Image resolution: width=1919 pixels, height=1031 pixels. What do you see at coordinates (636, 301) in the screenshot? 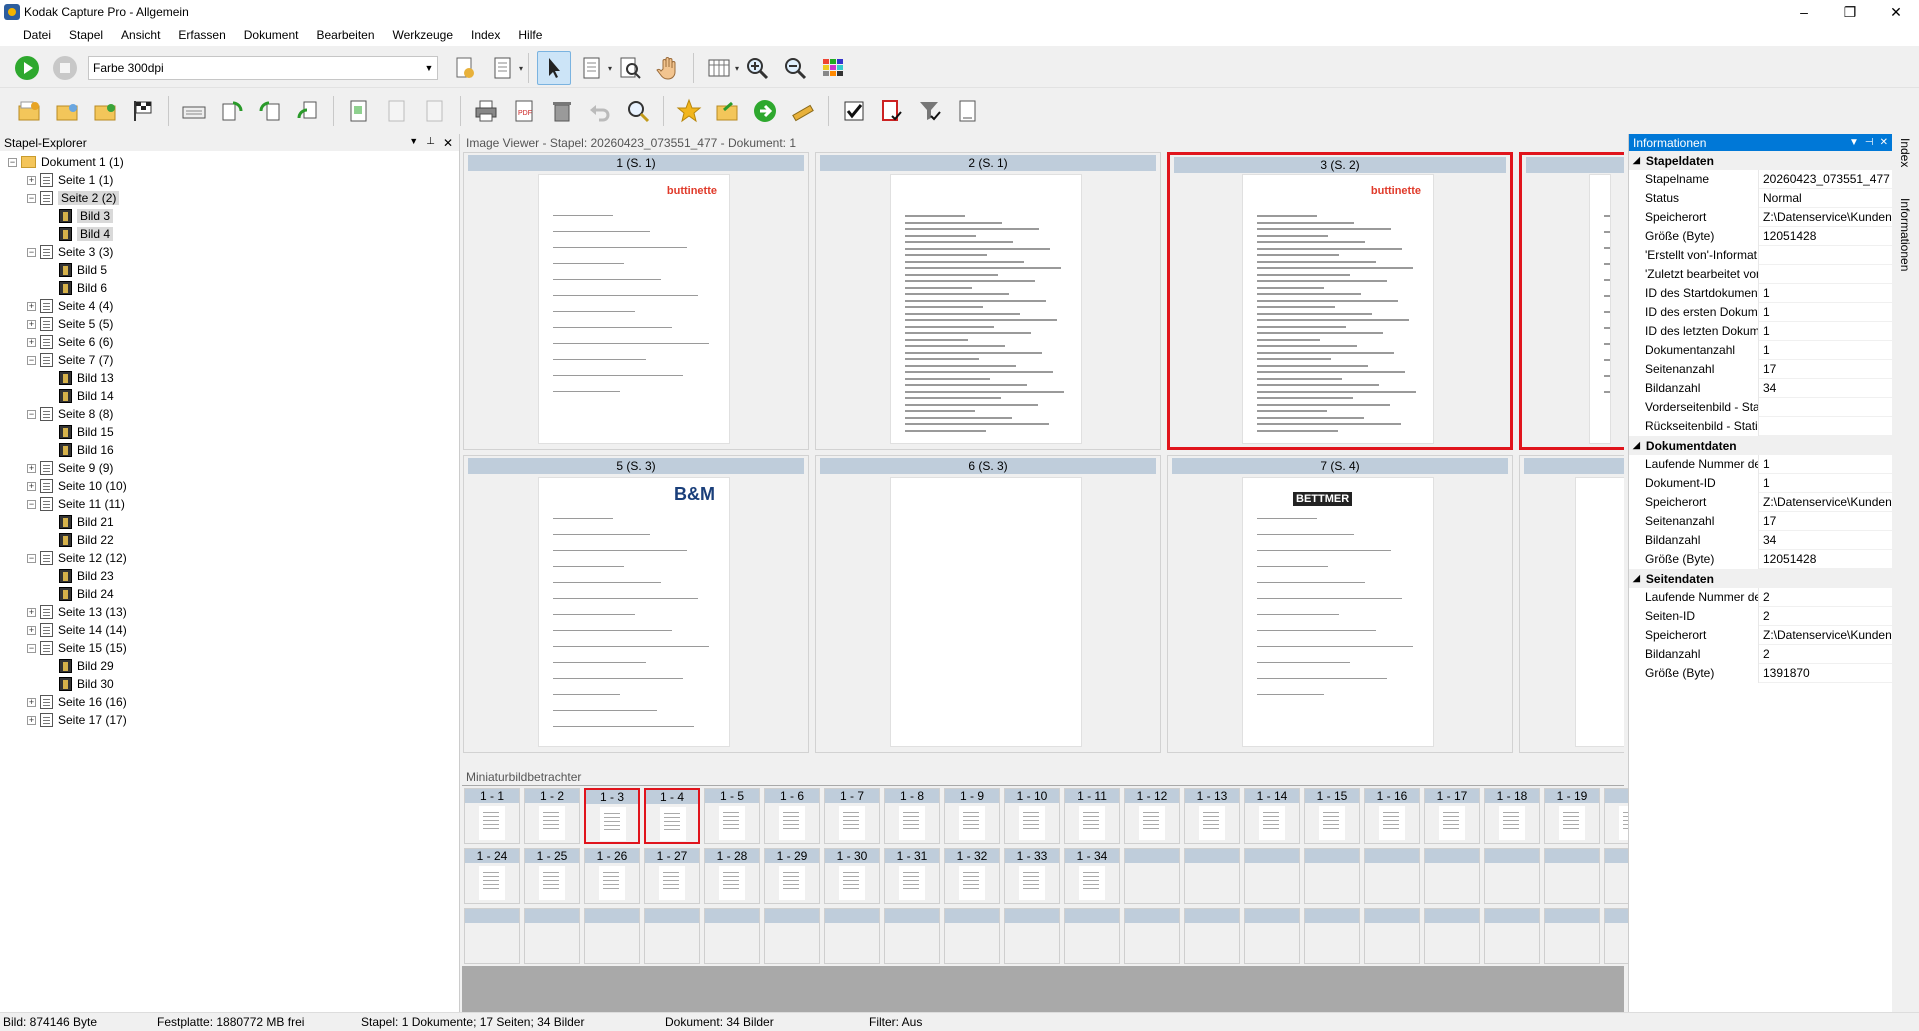
I see `image-cell: 1 (S. 1) buttinette` at bounding box center [636, 301].